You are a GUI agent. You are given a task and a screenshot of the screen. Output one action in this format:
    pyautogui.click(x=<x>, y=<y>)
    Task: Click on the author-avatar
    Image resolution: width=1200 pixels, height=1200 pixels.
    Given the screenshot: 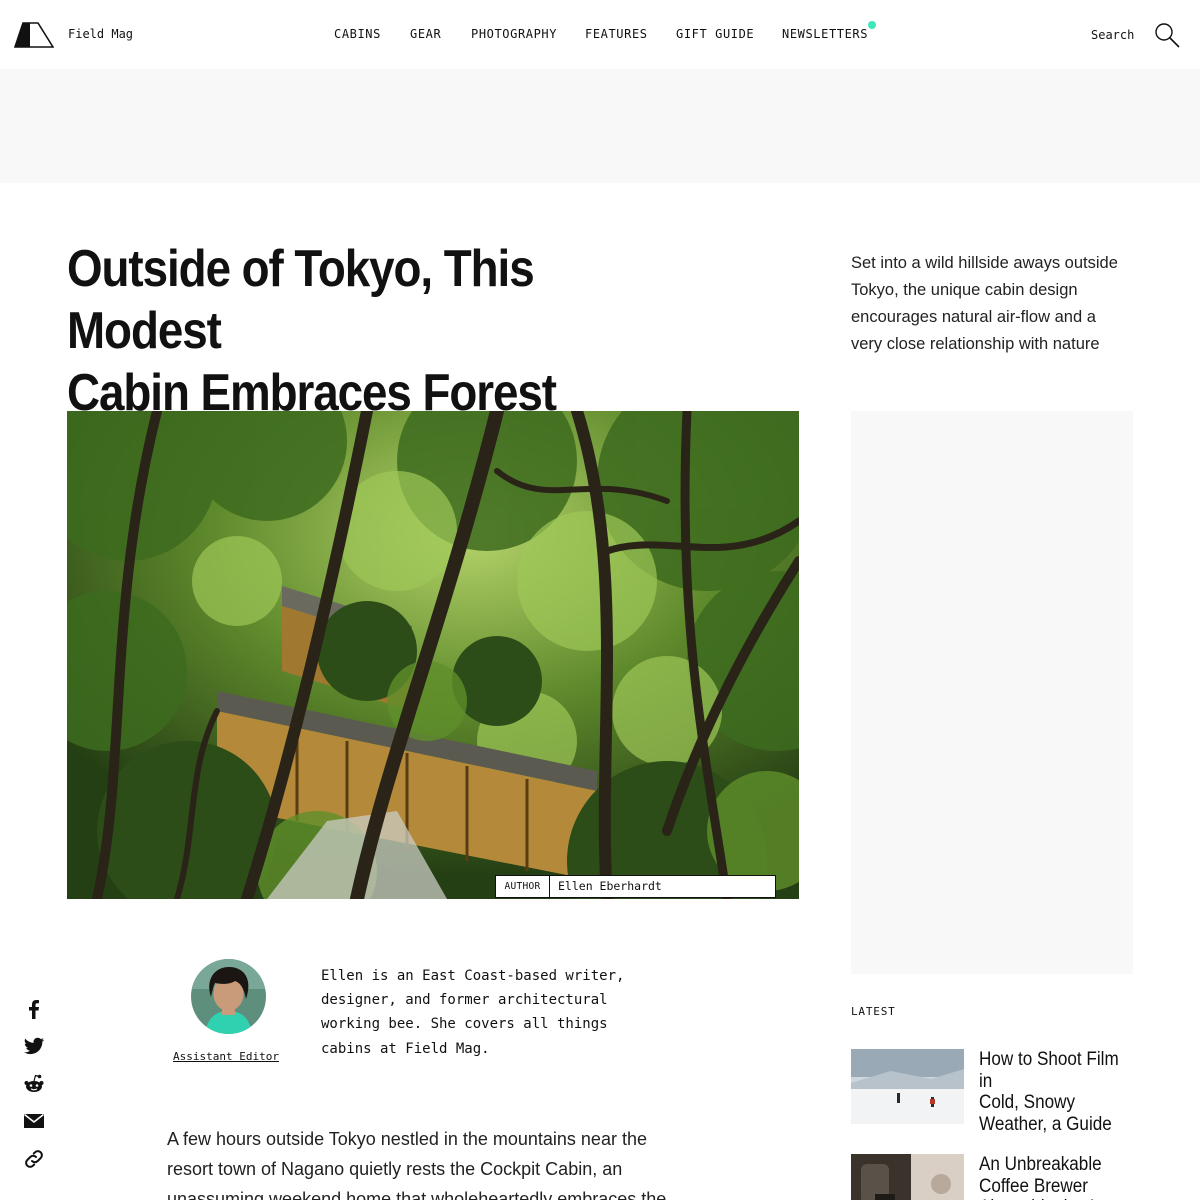 What is the action you would take?
    pyautogui.click(x=228, y=996)
    